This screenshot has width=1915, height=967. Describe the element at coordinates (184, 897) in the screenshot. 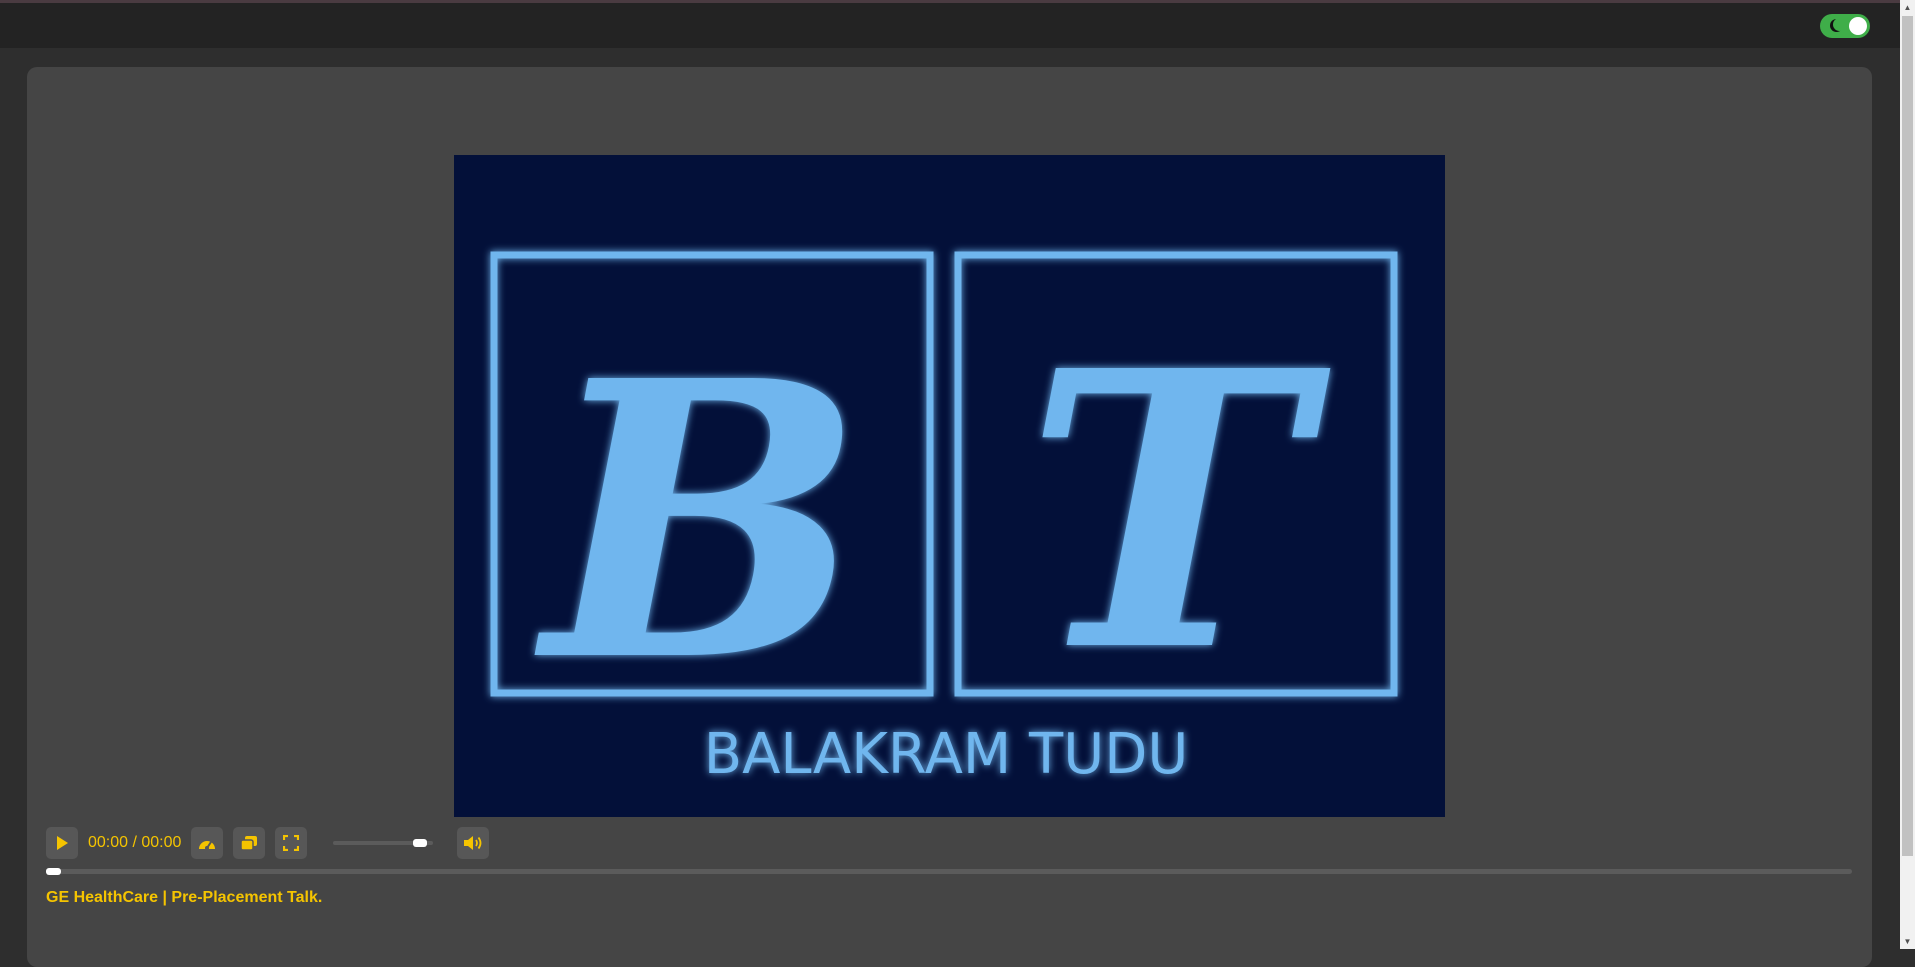

I see `video-title: GE HealthCare | Pre-Placement Talk.` at that location.